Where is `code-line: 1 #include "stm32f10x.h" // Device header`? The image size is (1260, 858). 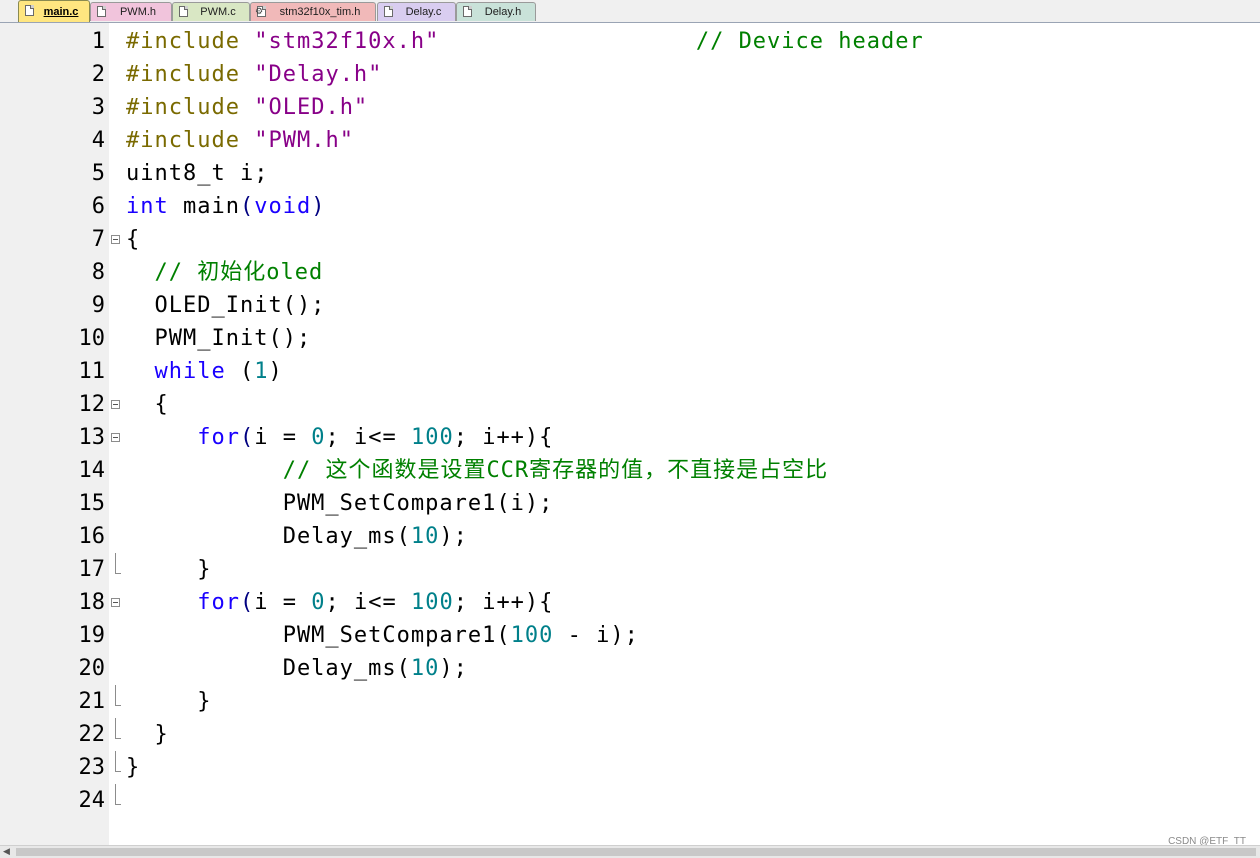
code-line: 1 #include "stm32f10x.h" // Device header is located at coordinates (630, 41).